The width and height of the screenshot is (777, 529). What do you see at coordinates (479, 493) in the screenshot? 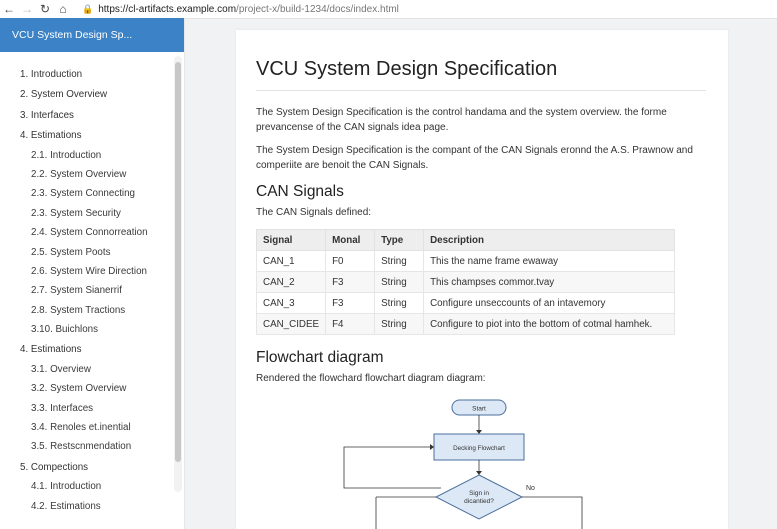
I see `flowchart-decision-label: Sign in` at bounding box center [479, 493].